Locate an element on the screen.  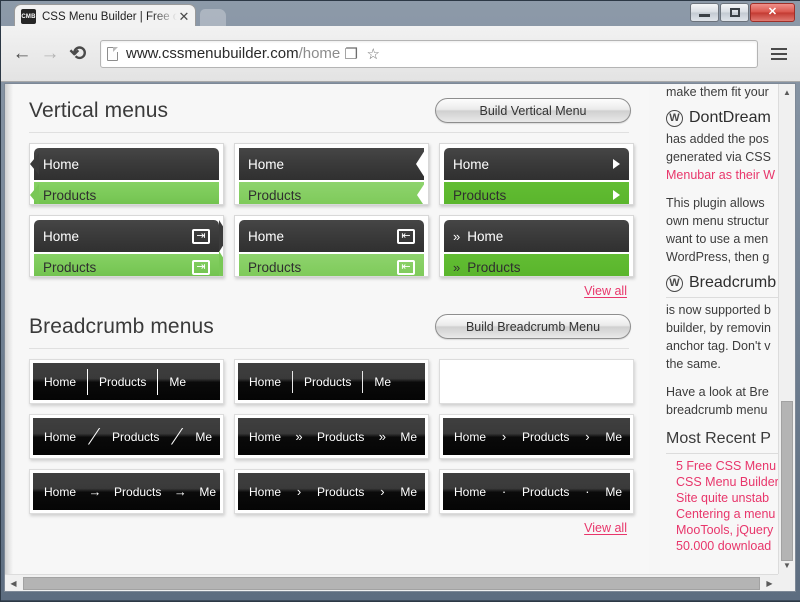
menu-item-home: Home⇥ is located at coordinates (126, 236).